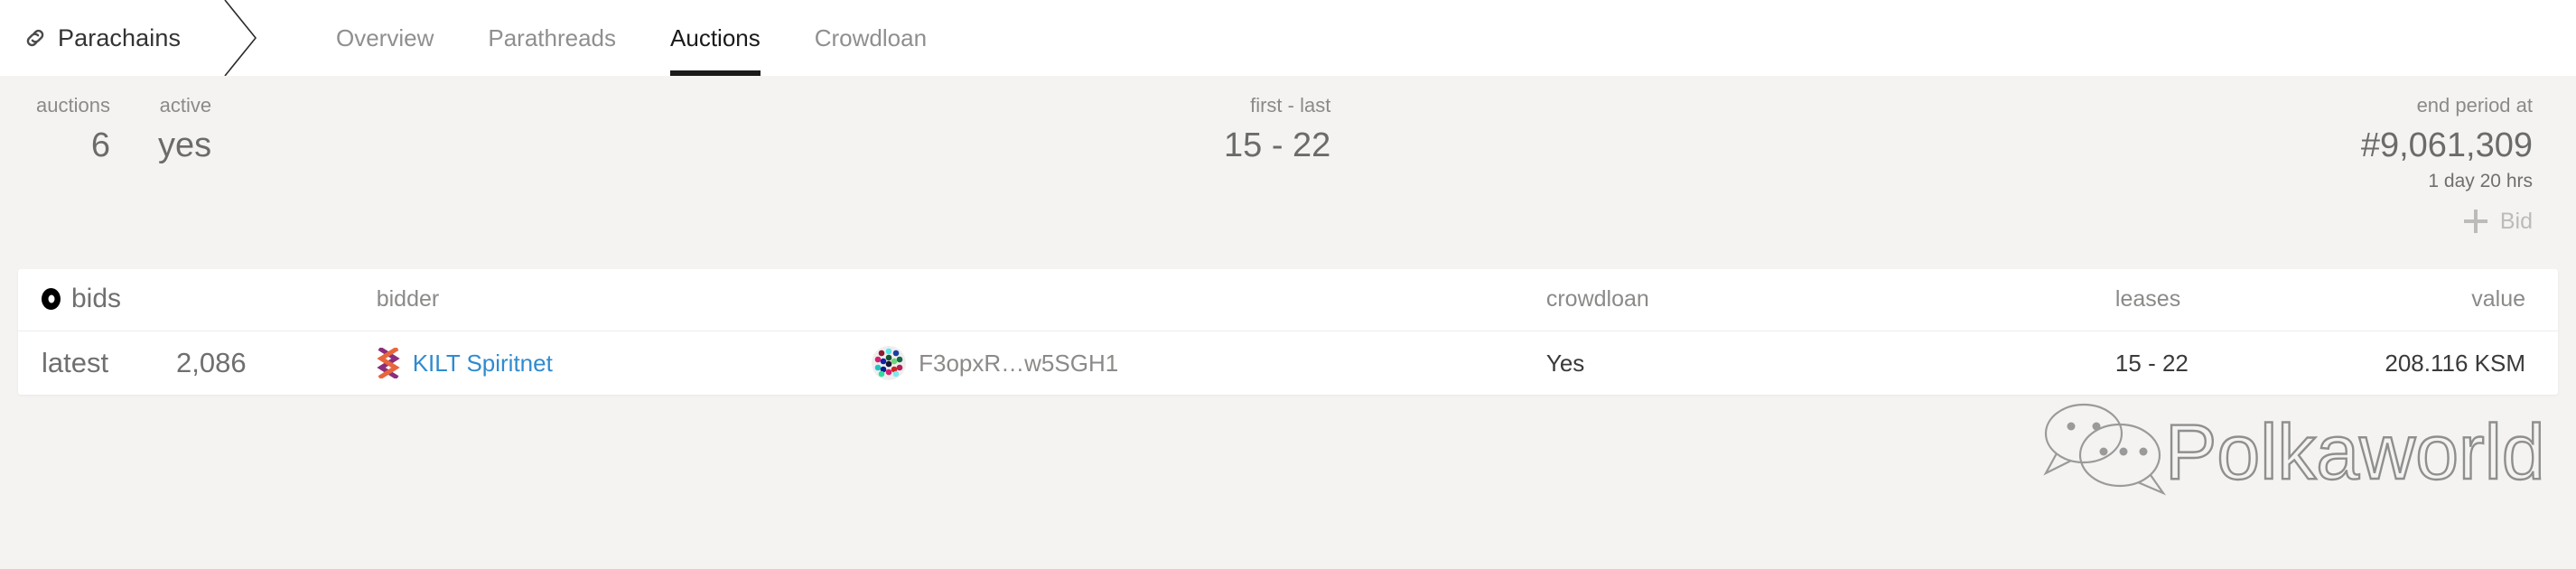 The height and width of the screenshot is (569, 2576). Describe the element at coordinates (241, 38) in the screenshot. I see `breadcrumb-chevron-icon` at that location.